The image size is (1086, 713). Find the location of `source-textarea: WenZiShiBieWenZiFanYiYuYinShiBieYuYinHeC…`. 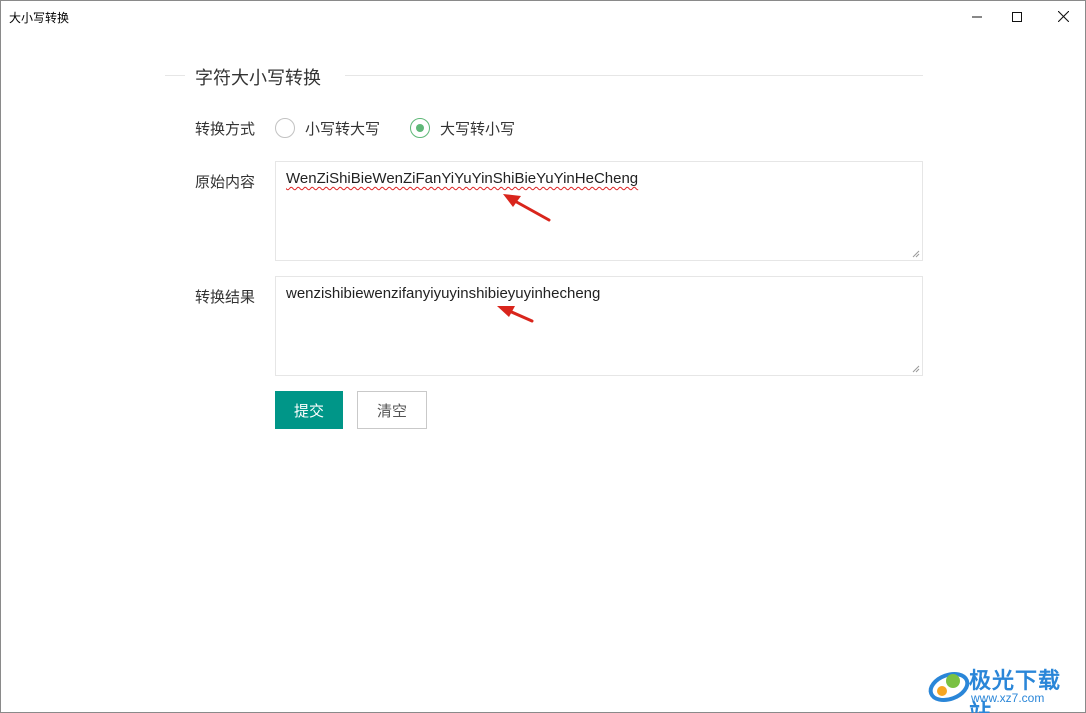

source-textarea: WenZiShiBieWenZiFanYiYuYinShiBieYuYinHeC… is located at coordinates (599, 211).